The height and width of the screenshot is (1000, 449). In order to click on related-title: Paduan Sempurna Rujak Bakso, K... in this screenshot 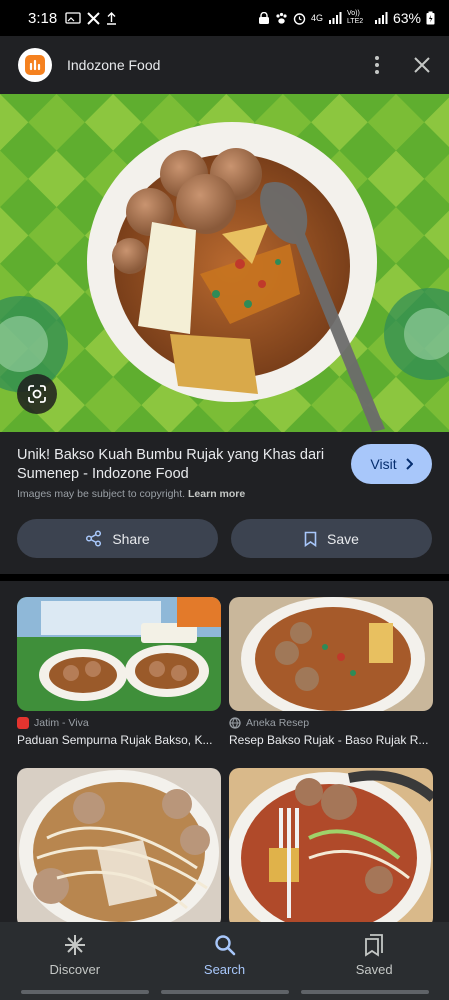, I will do `click(119, 740)`.